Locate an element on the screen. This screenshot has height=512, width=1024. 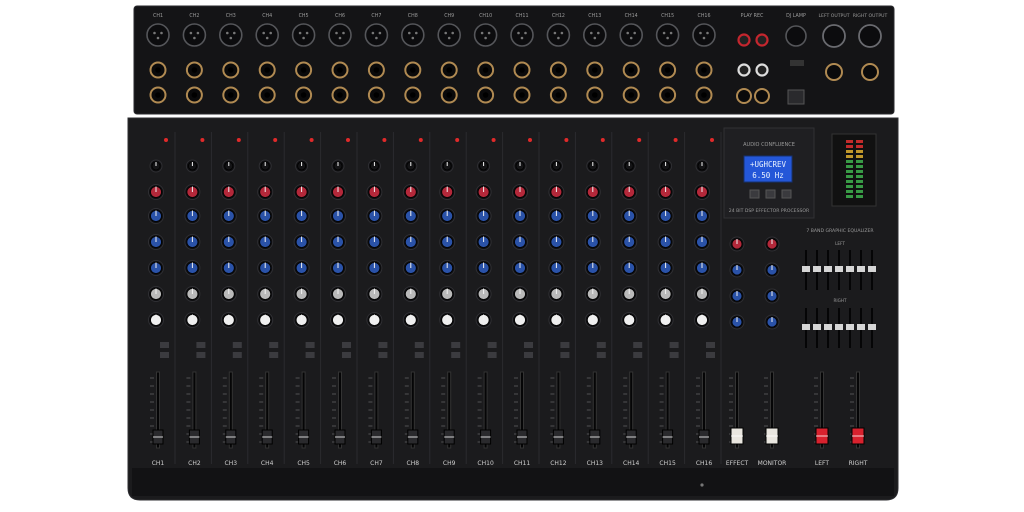
rear-channel-label: CH5 is located at coordinates (304, 16).